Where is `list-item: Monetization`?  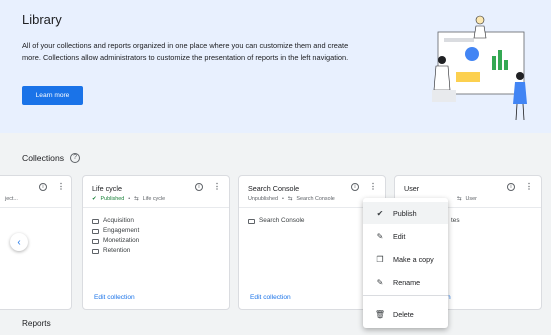 list-item: Monetization is located at coordinates (115, 241).